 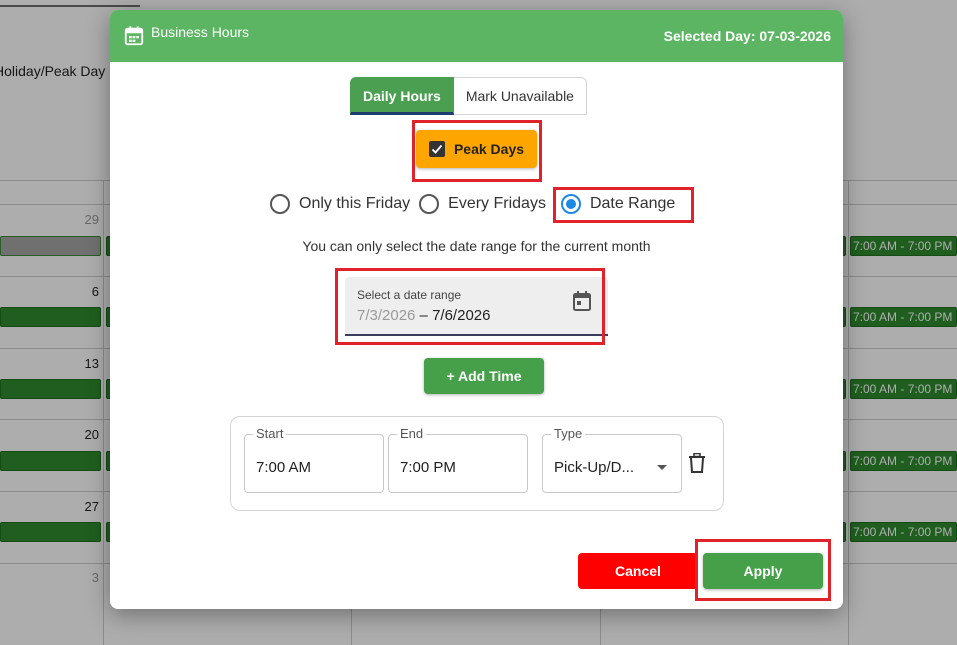 What do you see at coordinates (747, 36) in the screenshot?
I see `selected-day: Selected Day: 07-03-2026` at bounding box center [747, 36].